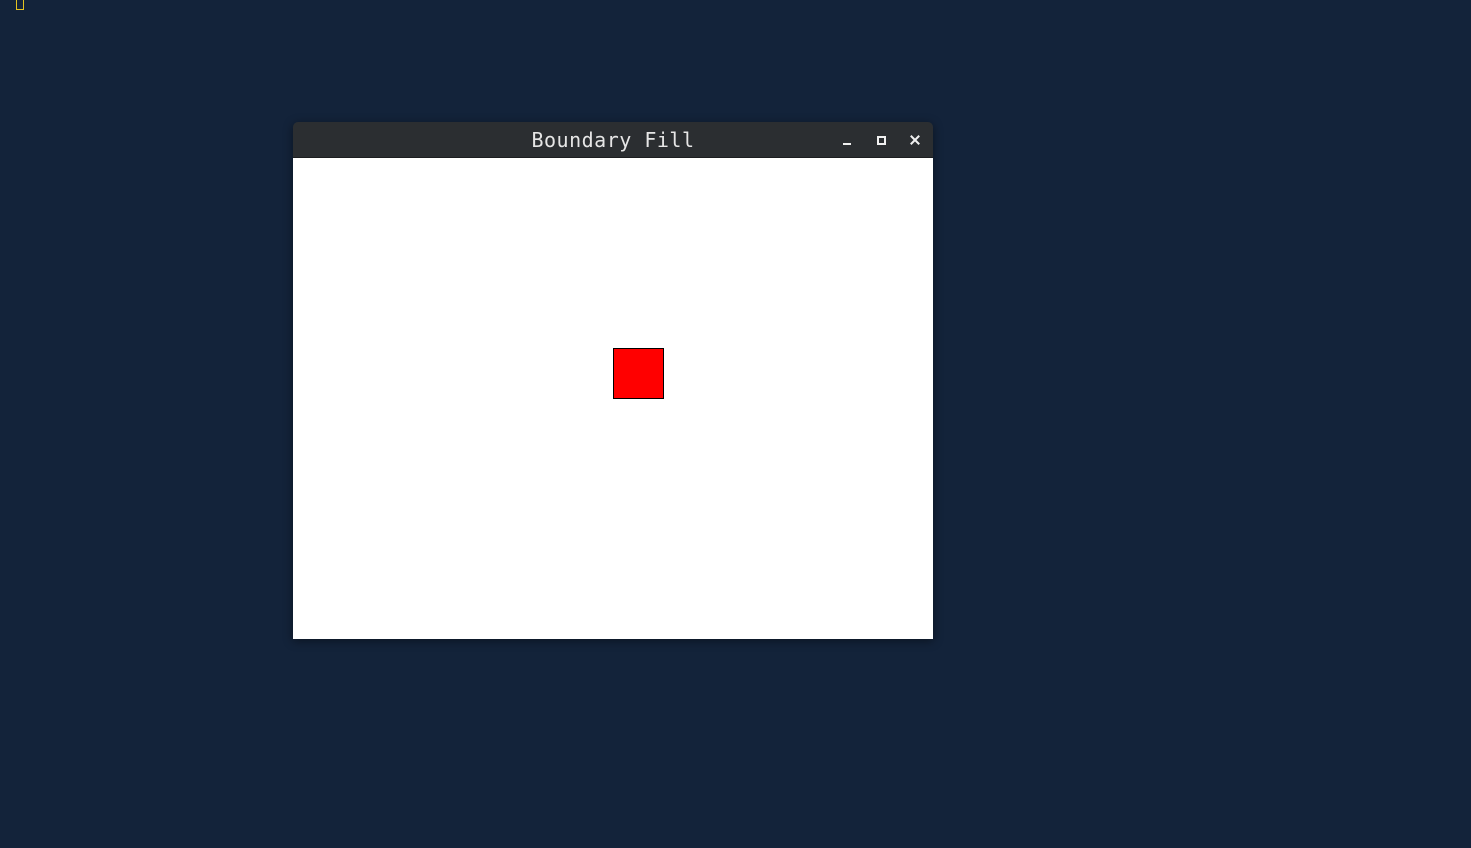 This screenshot has height=848, width=1471. Describe the element at coordinates (847, 140) in the screenshot. I see `minimize-button` at that location.